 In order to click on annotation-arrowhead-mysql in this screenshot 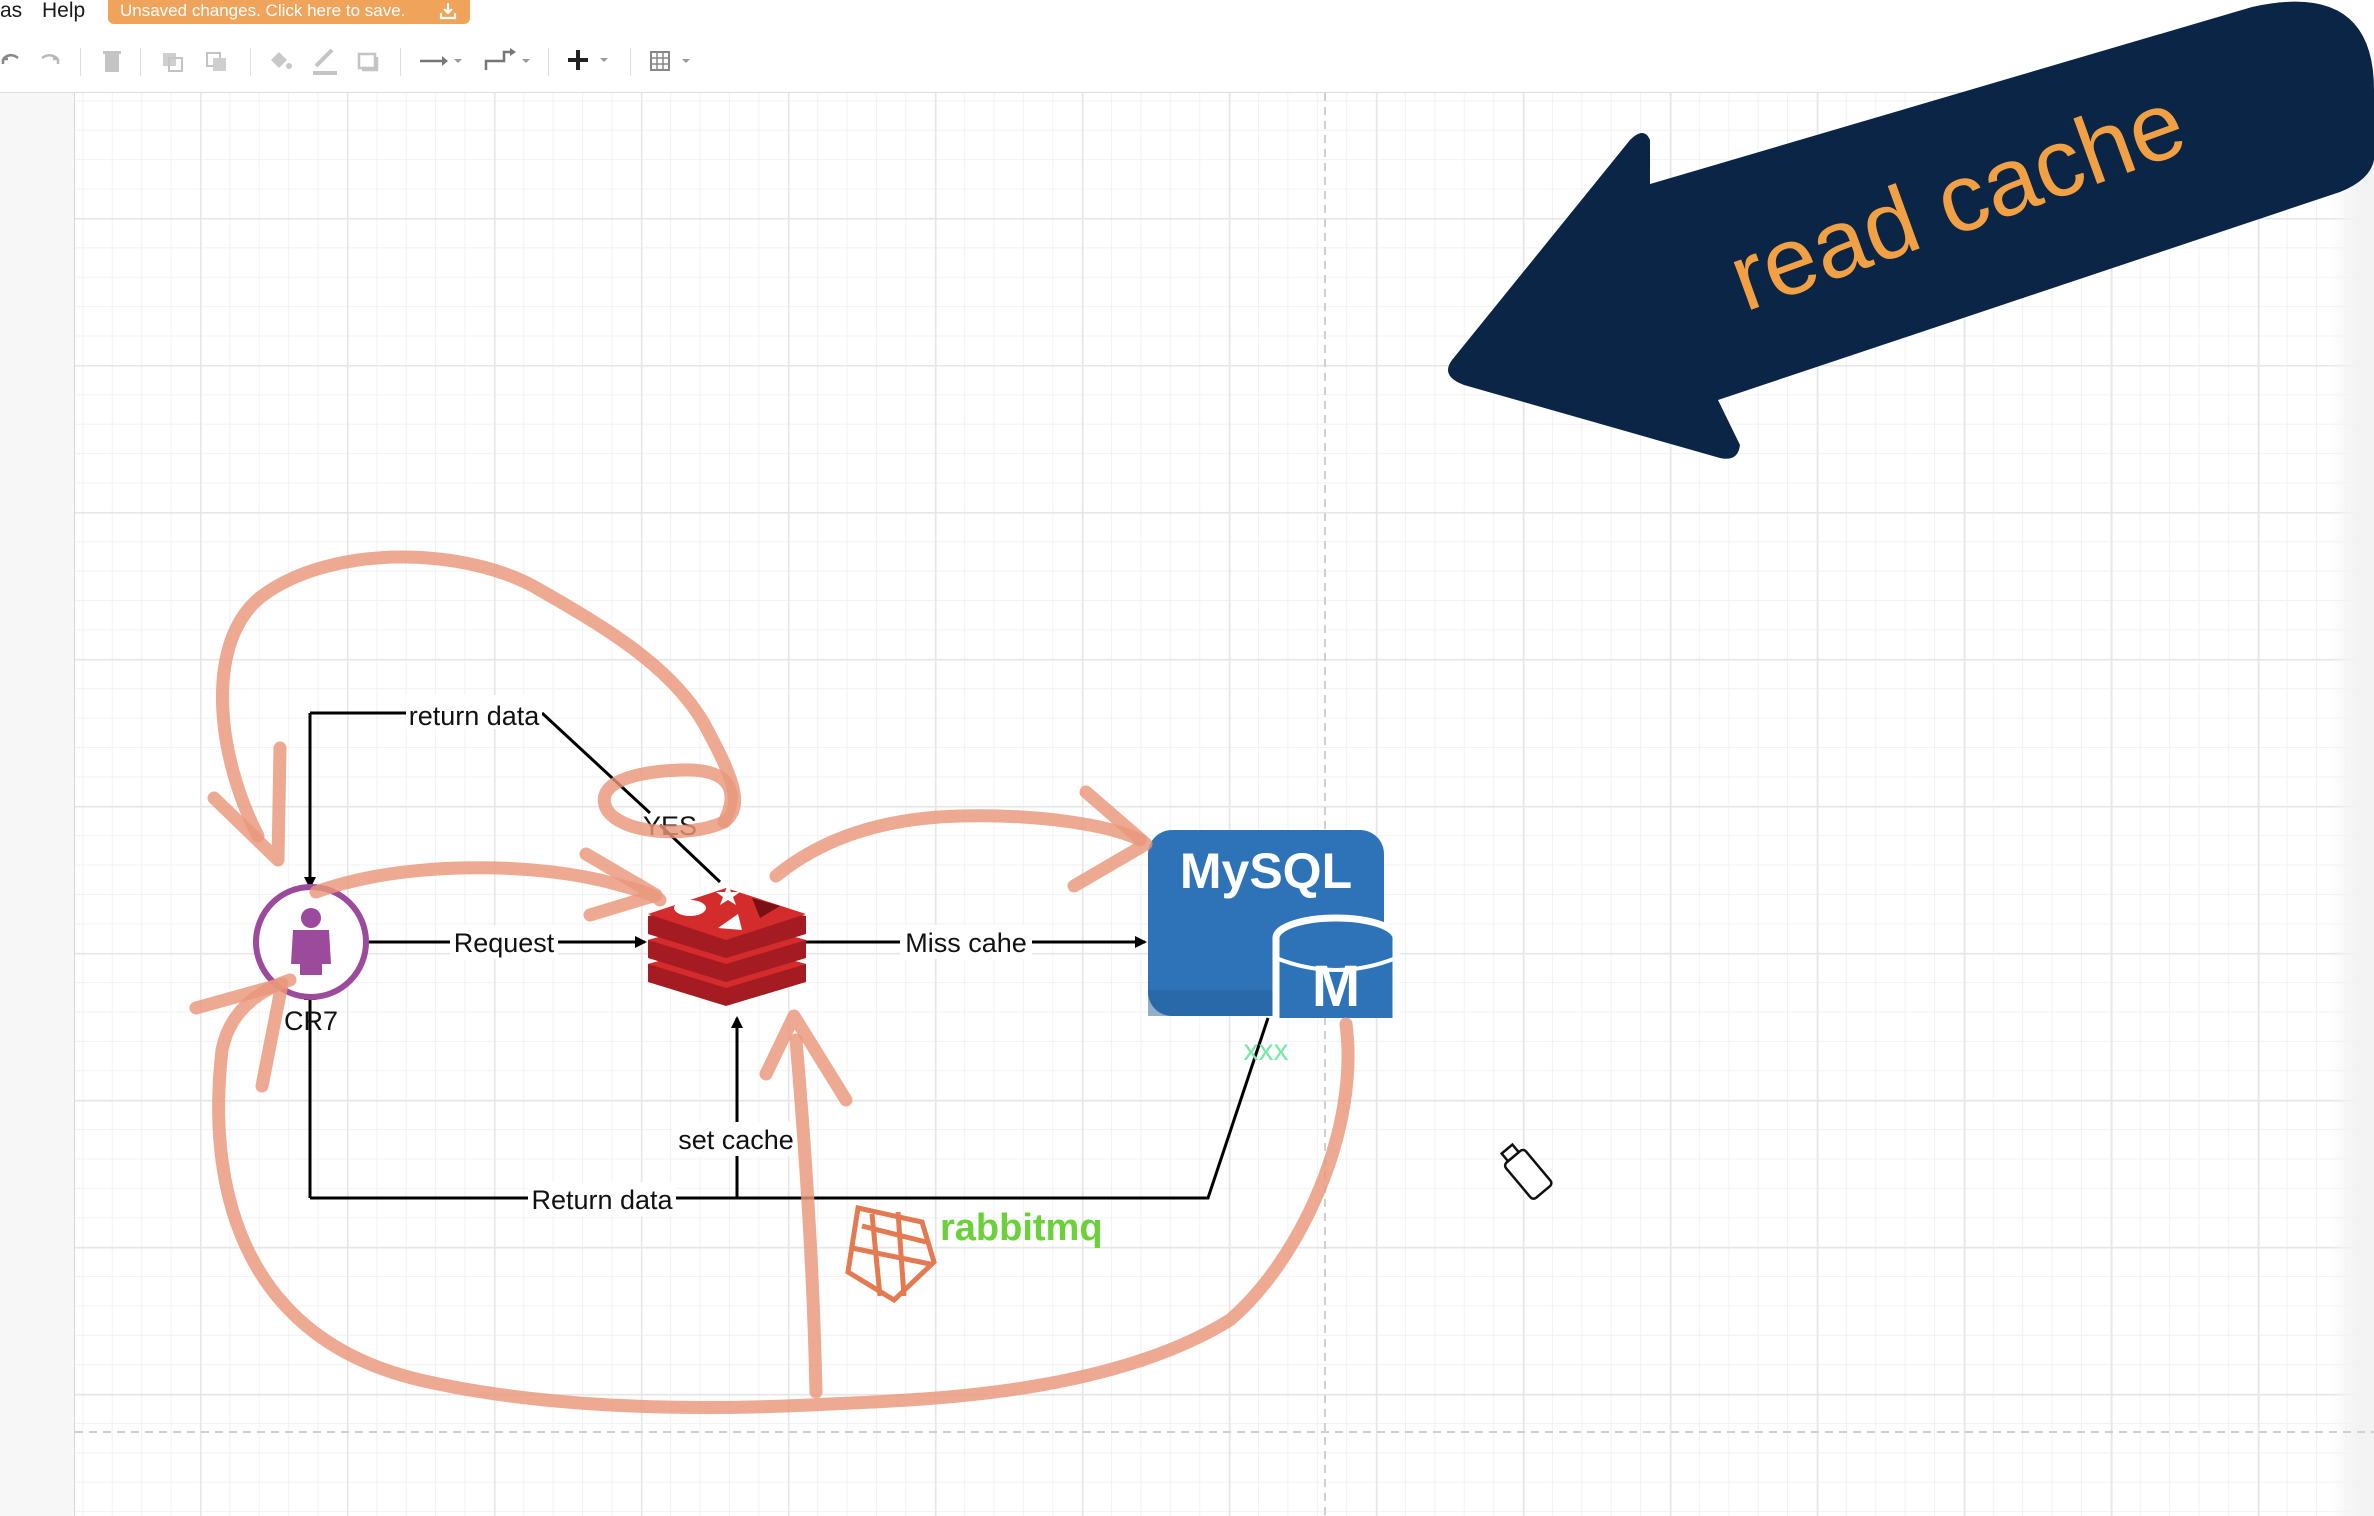, I will do `click(1110, 839)`.